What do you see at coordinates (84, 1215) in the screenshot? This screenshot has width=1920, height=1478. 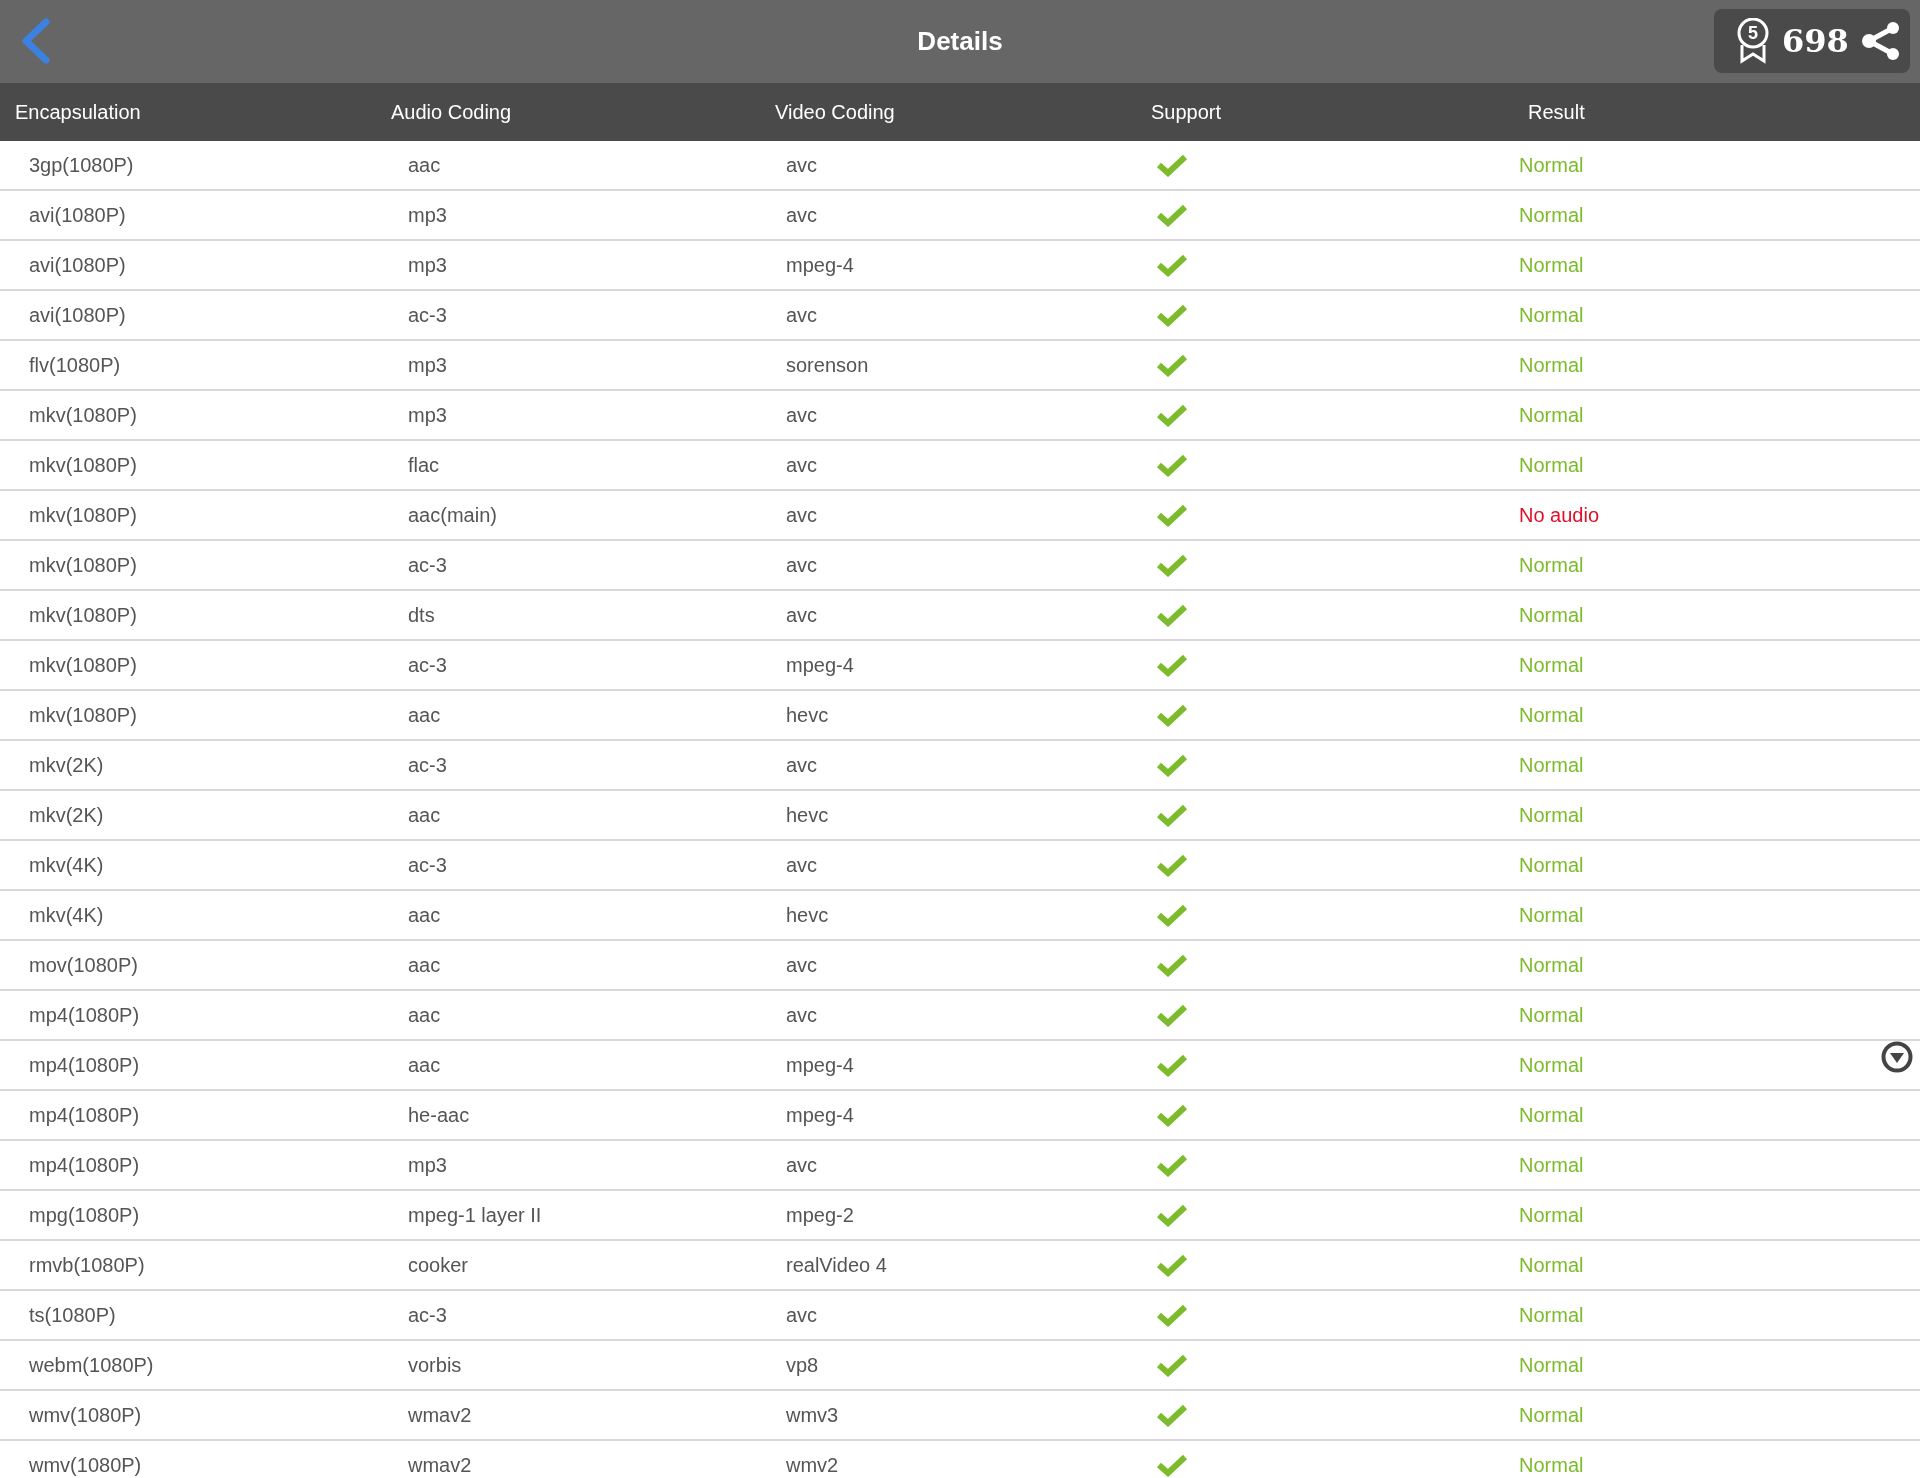 I see `table-cell-text: mpg(1080P)` at bounding box center [84, 1215].